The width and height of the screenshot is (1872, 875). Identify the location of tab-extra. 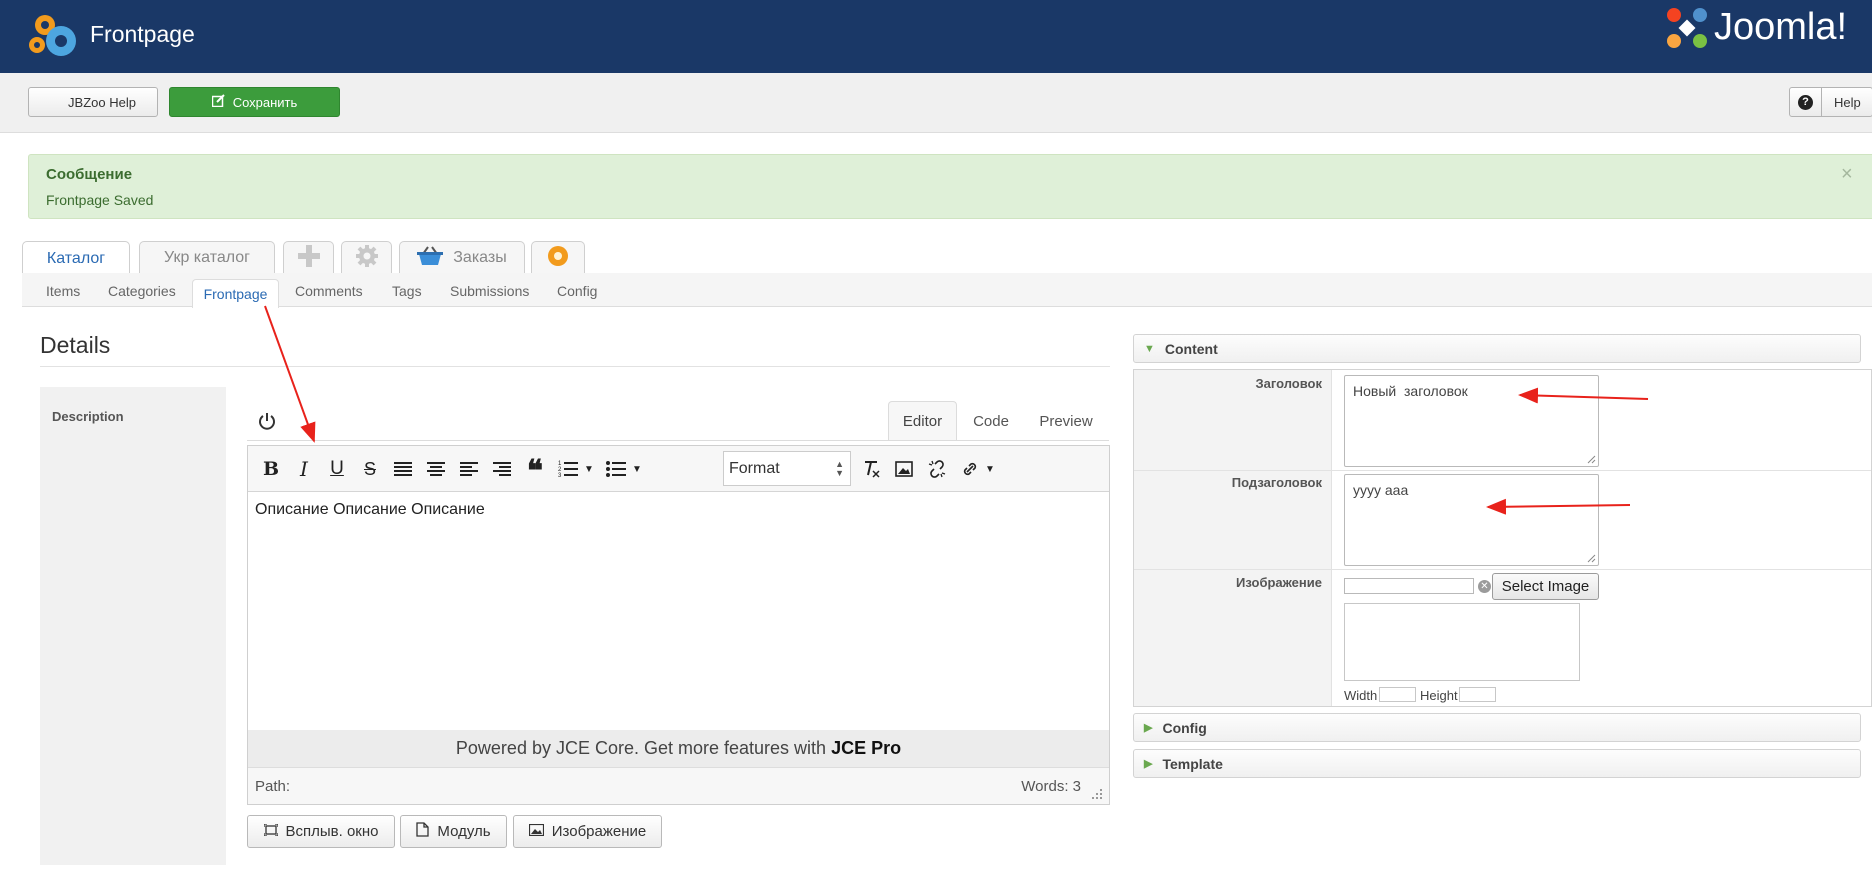
(558, 257).